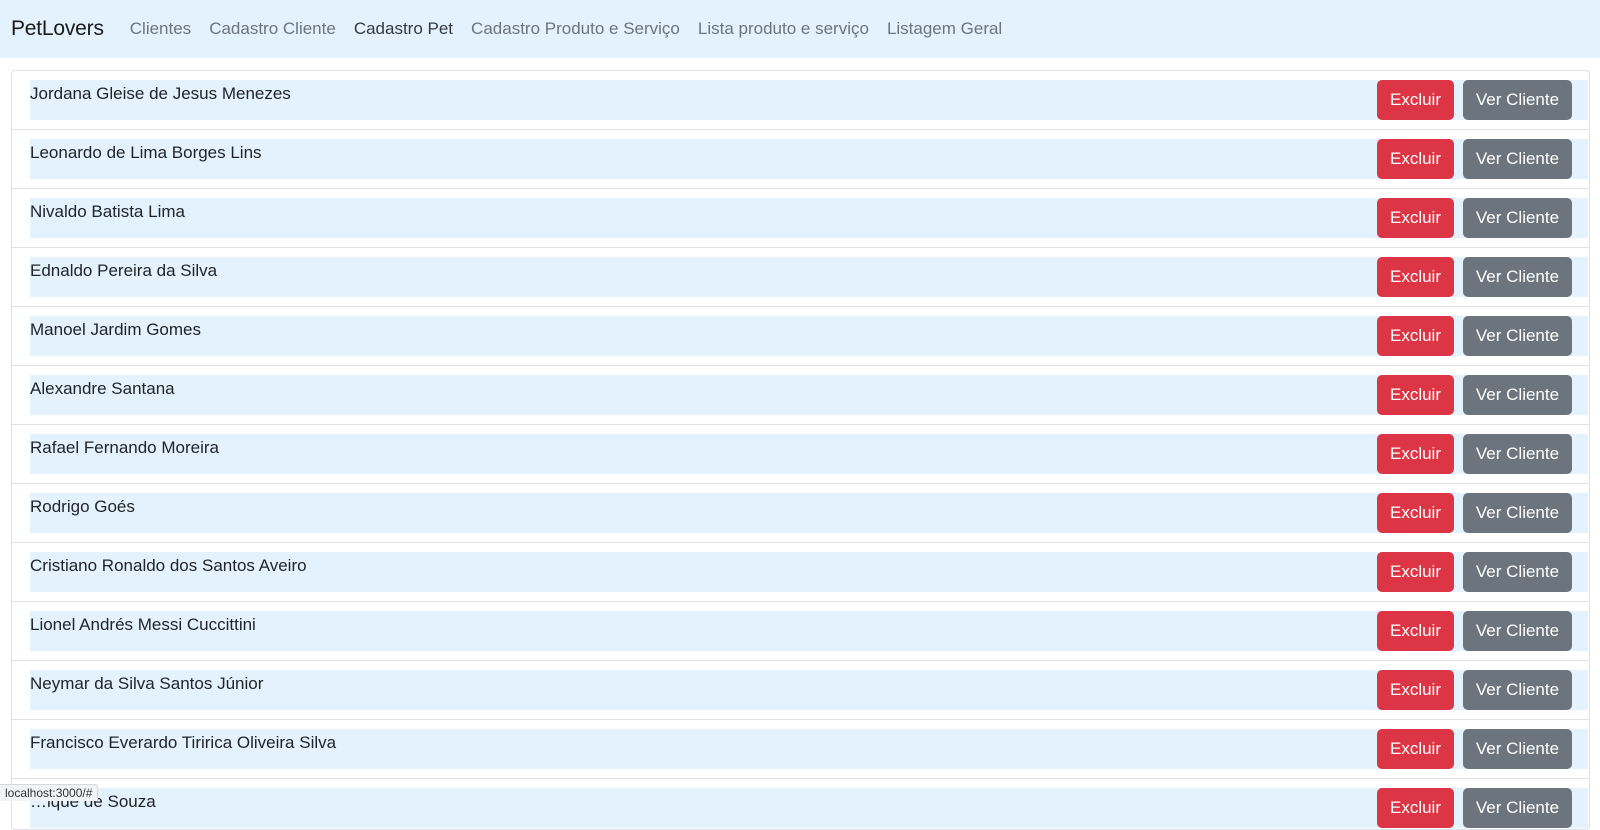 Image resolution: width=1600 pixels, height=830 pixels. I want to click on client-list-item: …ique de Souza Excluir Ver Cliente, so click(800, 804).